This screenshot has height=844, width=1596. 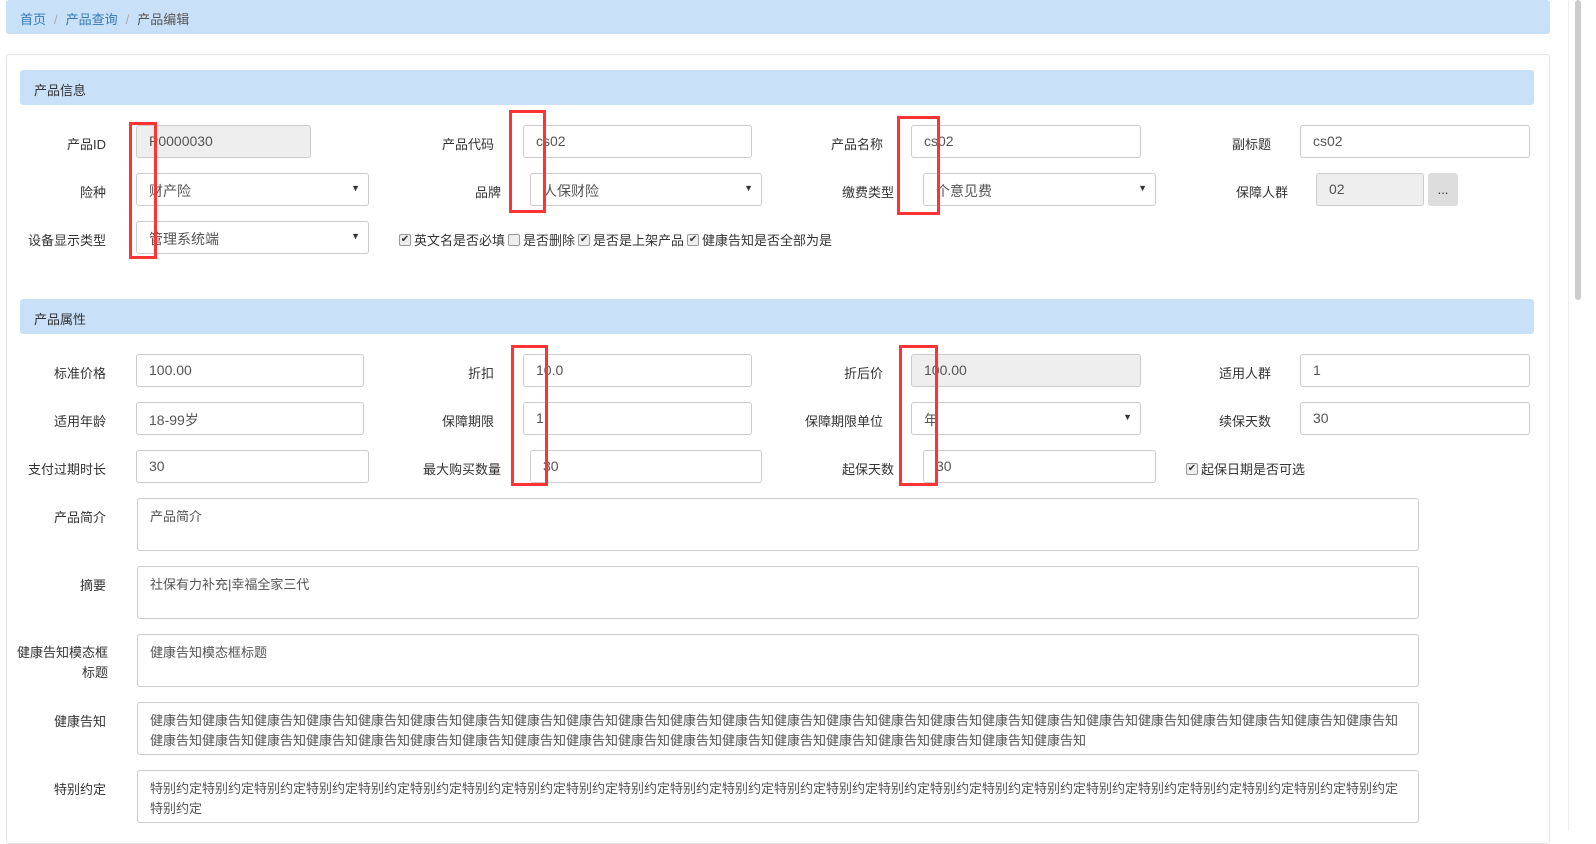 What do you see at coordinates (223, 141) in the screenshot?
I see `product-id-field: P0000030` at bounding box center [223, 141].